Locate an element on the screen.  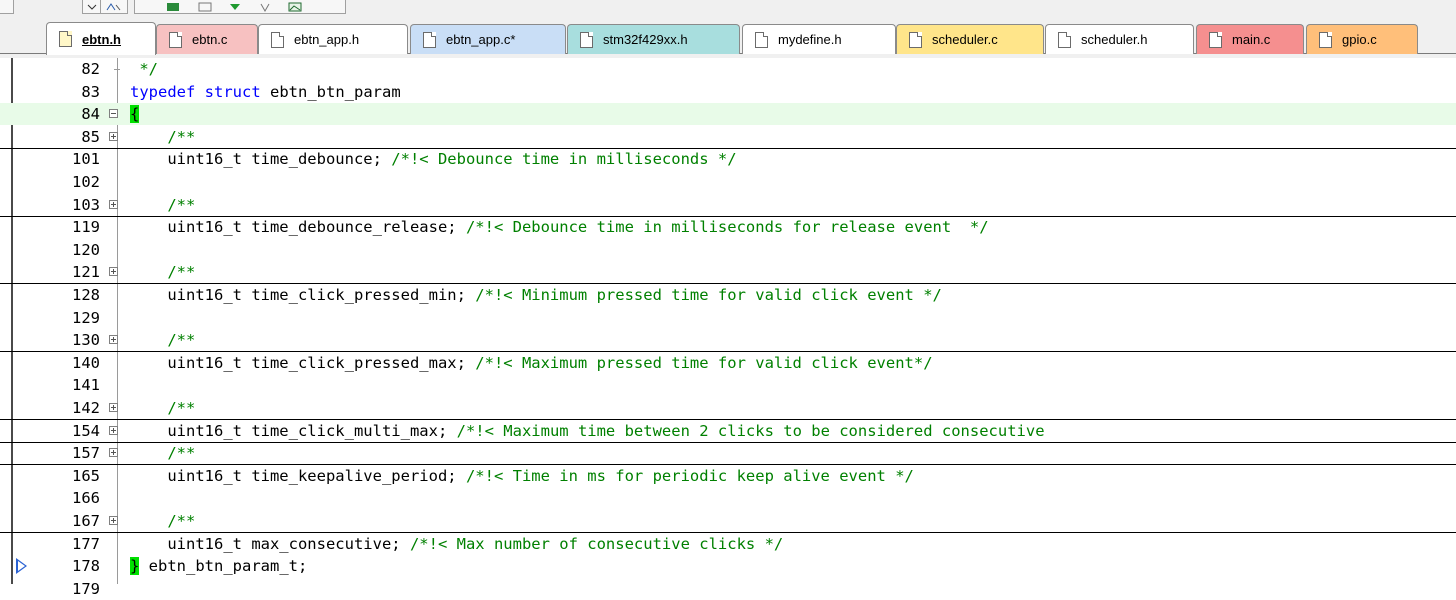
toolbar-group-find is located at coordinates (114, 7).